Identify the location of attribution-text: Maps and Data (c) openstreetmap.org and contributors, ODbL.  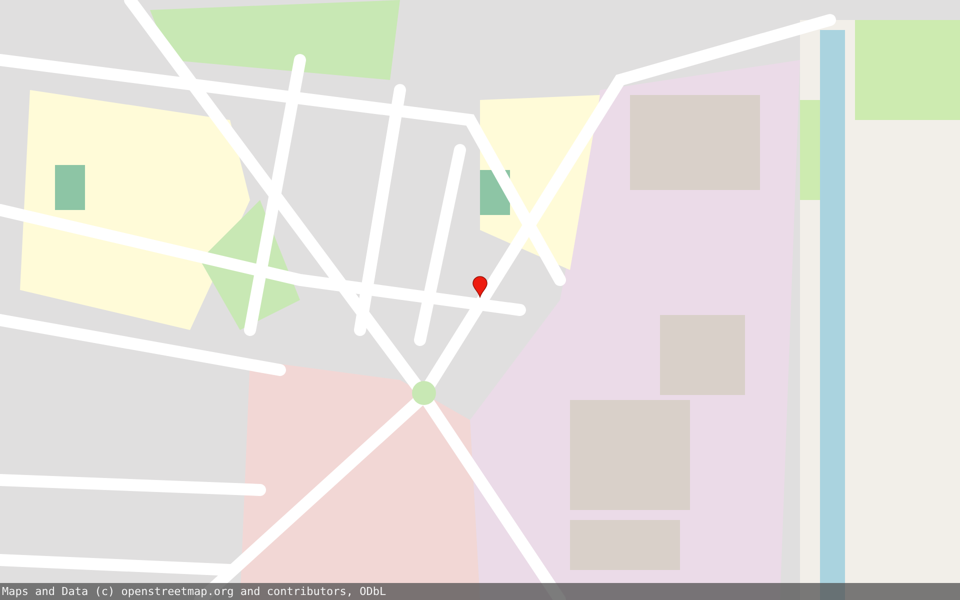
(194, 591).